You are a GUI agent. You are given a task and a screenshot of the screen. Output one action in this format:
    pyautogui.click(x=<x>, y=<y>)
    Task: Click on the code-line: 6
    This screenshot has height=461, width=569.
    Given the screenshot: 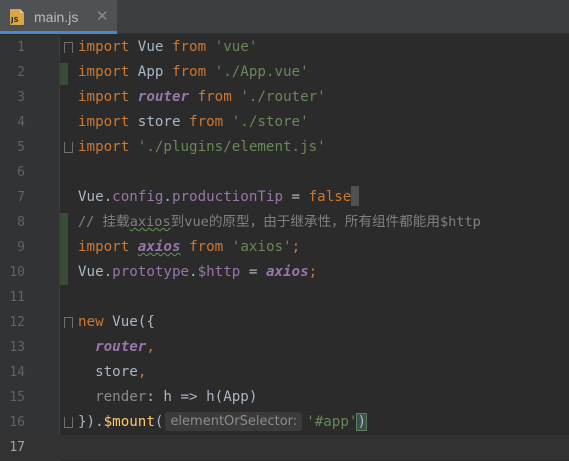 What is the action you would take?
    pyautogui.click(x=284, y=172)
    